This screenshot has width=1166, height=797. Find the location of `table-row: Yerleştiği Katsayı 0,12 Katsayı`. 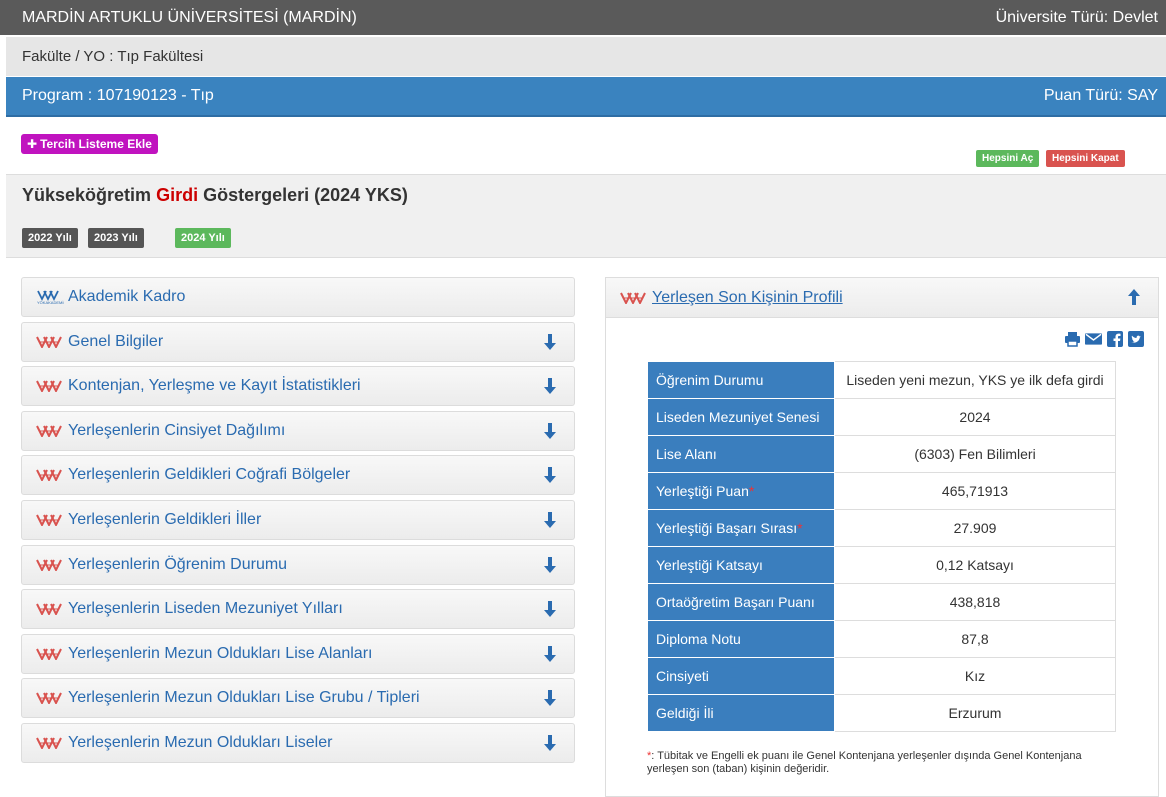

table-row: Yerleştiği Katsayı 0,12 Katsayı is located at coordinates (881, 565).